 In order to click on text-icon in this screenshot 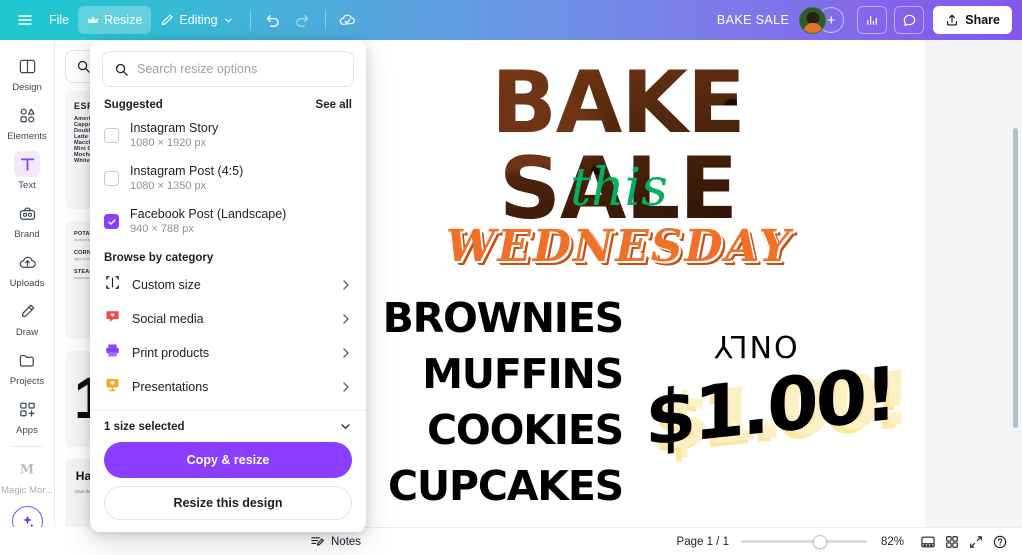, I will do `click(27, 164)`.